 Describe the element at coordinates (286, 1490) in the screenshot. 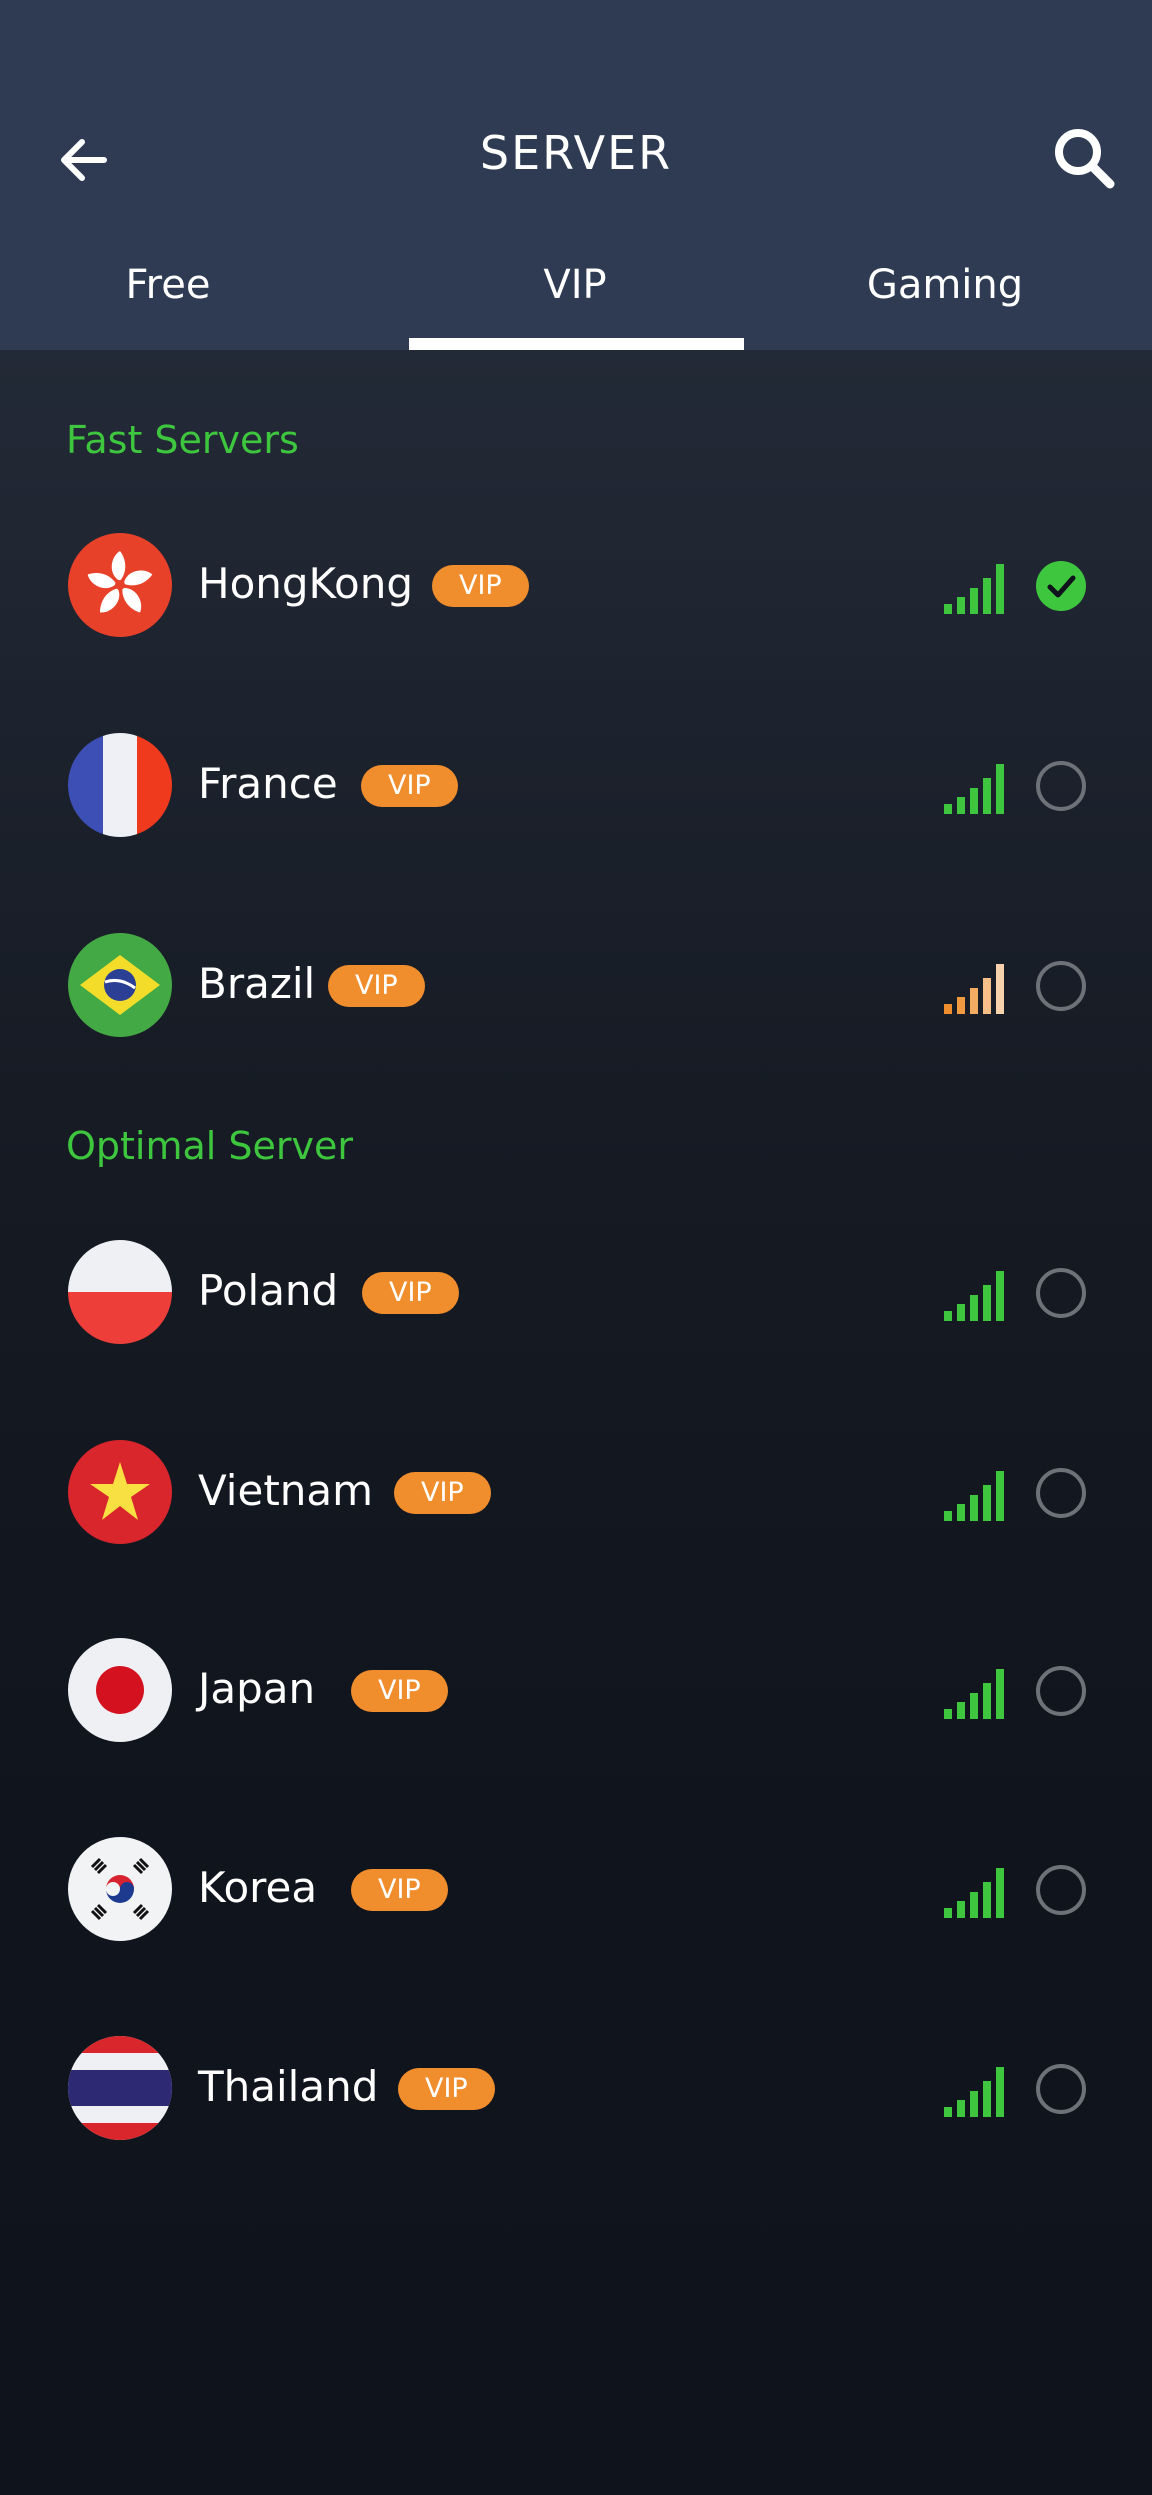

I see `server-name: Vietnam` at that location.